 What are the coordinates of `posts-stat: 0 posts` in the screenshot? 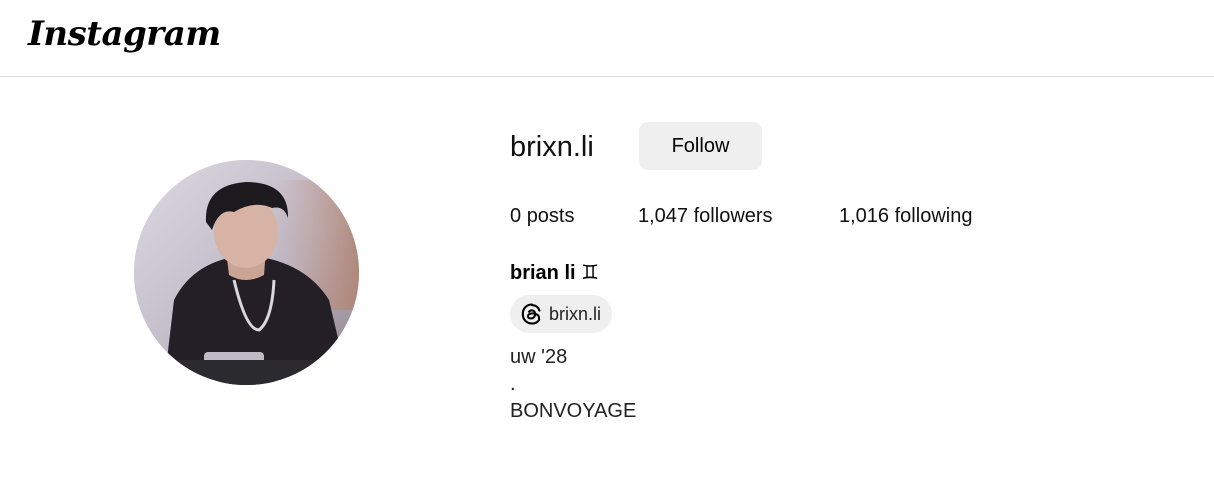 It's located at (542, 216).